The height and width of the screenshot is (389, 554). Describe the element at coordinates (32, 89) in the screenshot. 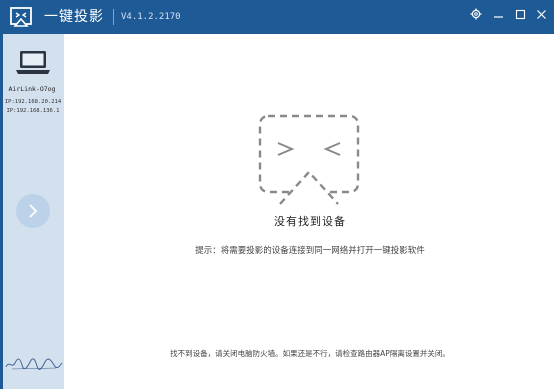

I see `device-name: AirLink-O7og` at that location.